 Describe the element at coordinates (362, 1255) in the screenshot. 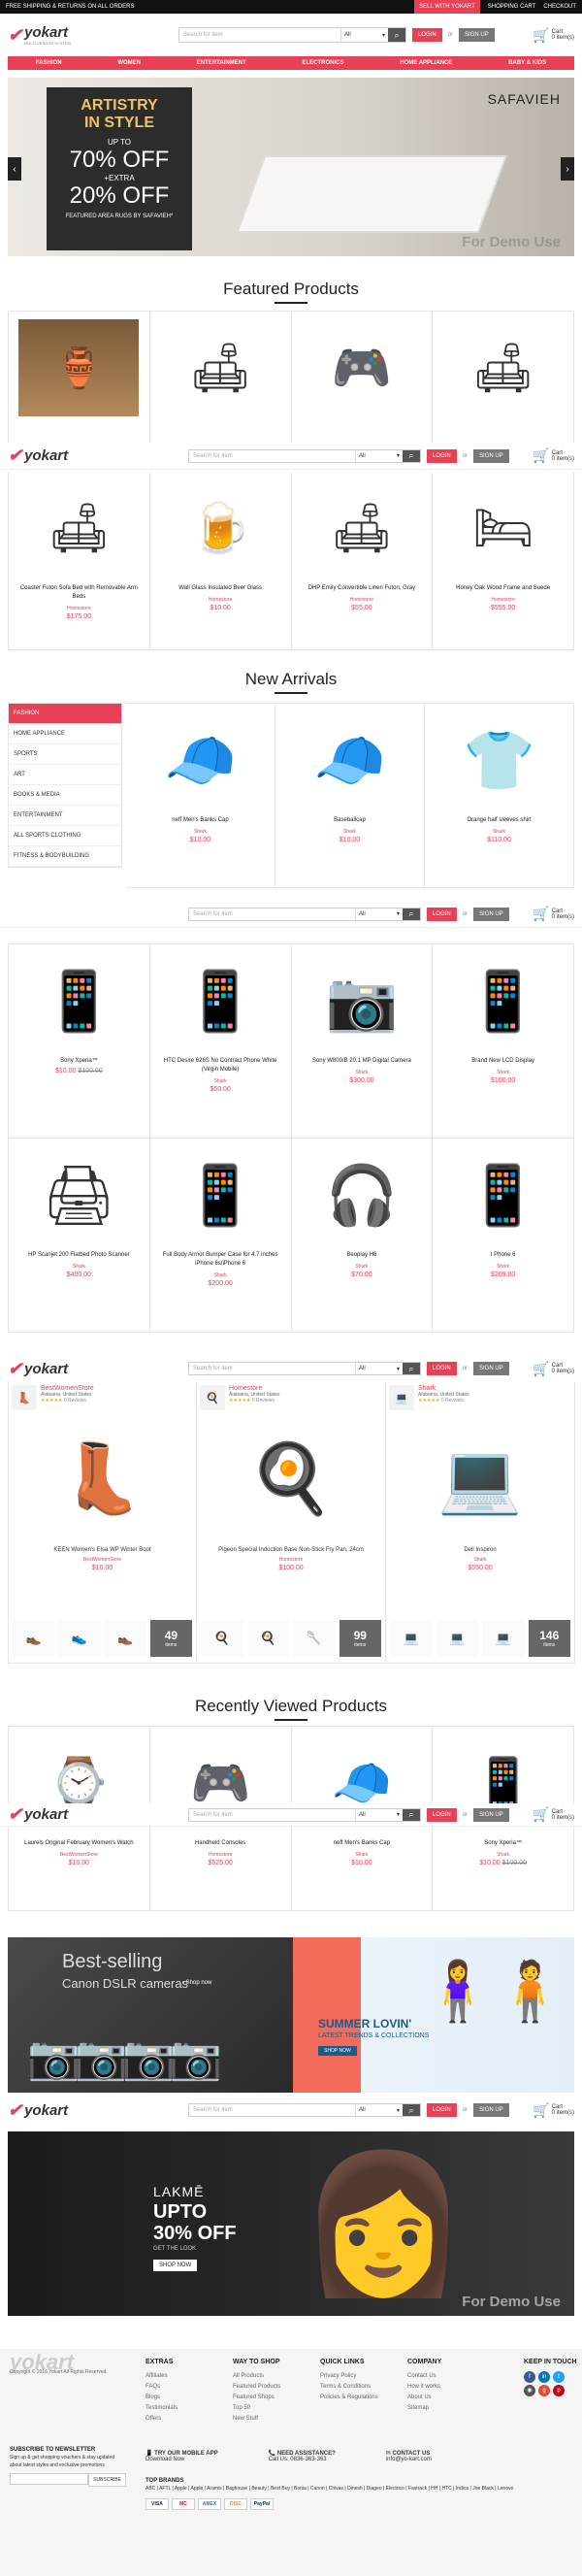

I see `product-name: Beoplay H6` at that location.